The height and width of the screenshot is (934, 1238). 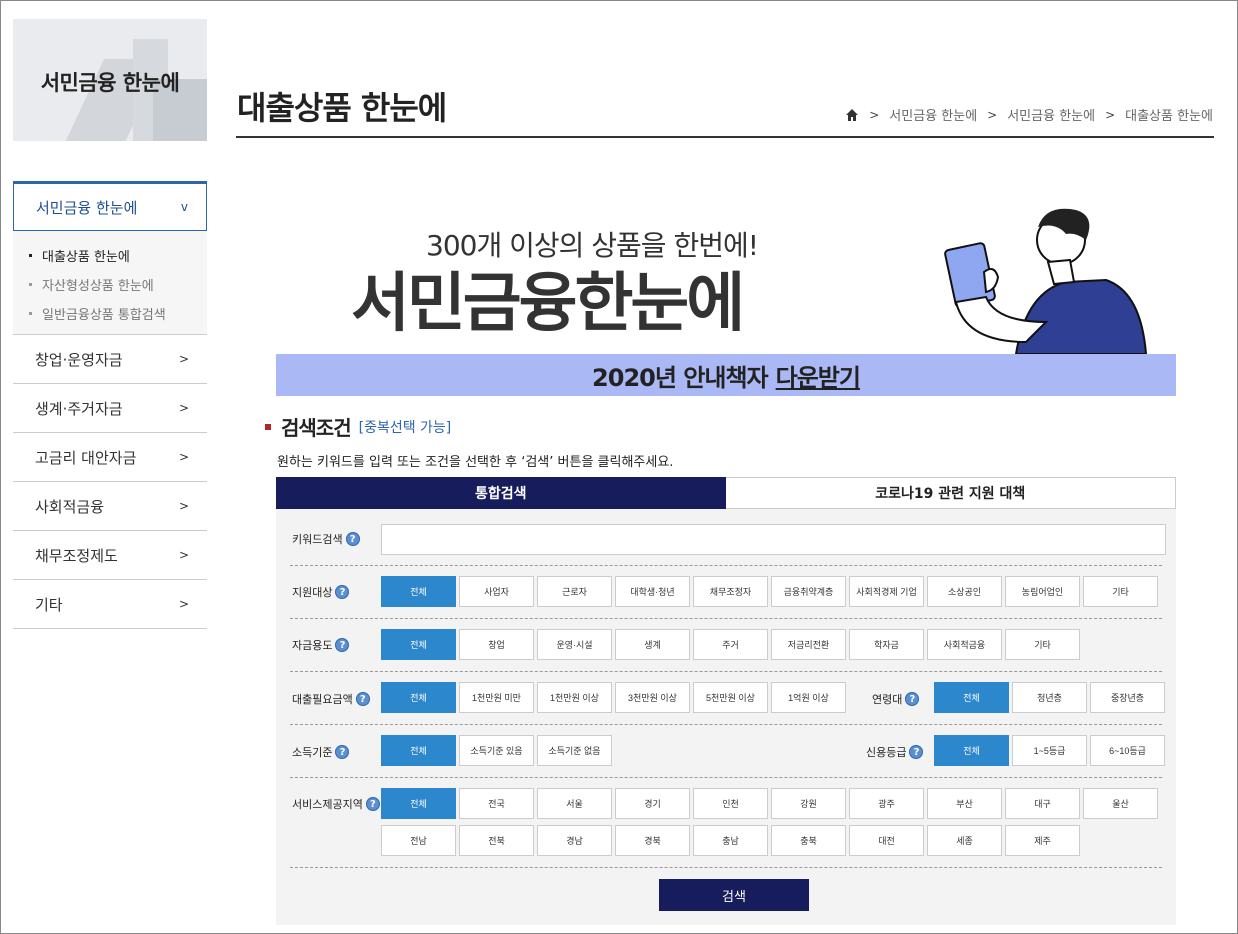 I want to click on tab-integrated-search: 통합검색, so click(x=501, y=493).